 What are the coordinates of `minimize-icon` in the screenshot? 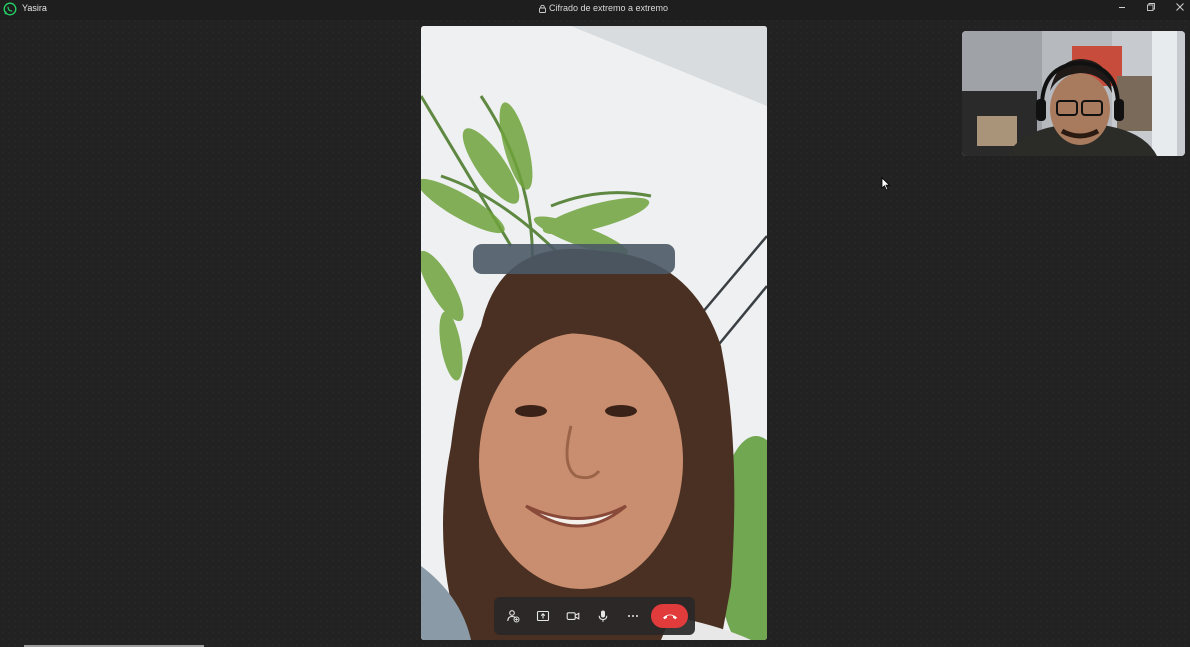 It's located at (1122, 7).